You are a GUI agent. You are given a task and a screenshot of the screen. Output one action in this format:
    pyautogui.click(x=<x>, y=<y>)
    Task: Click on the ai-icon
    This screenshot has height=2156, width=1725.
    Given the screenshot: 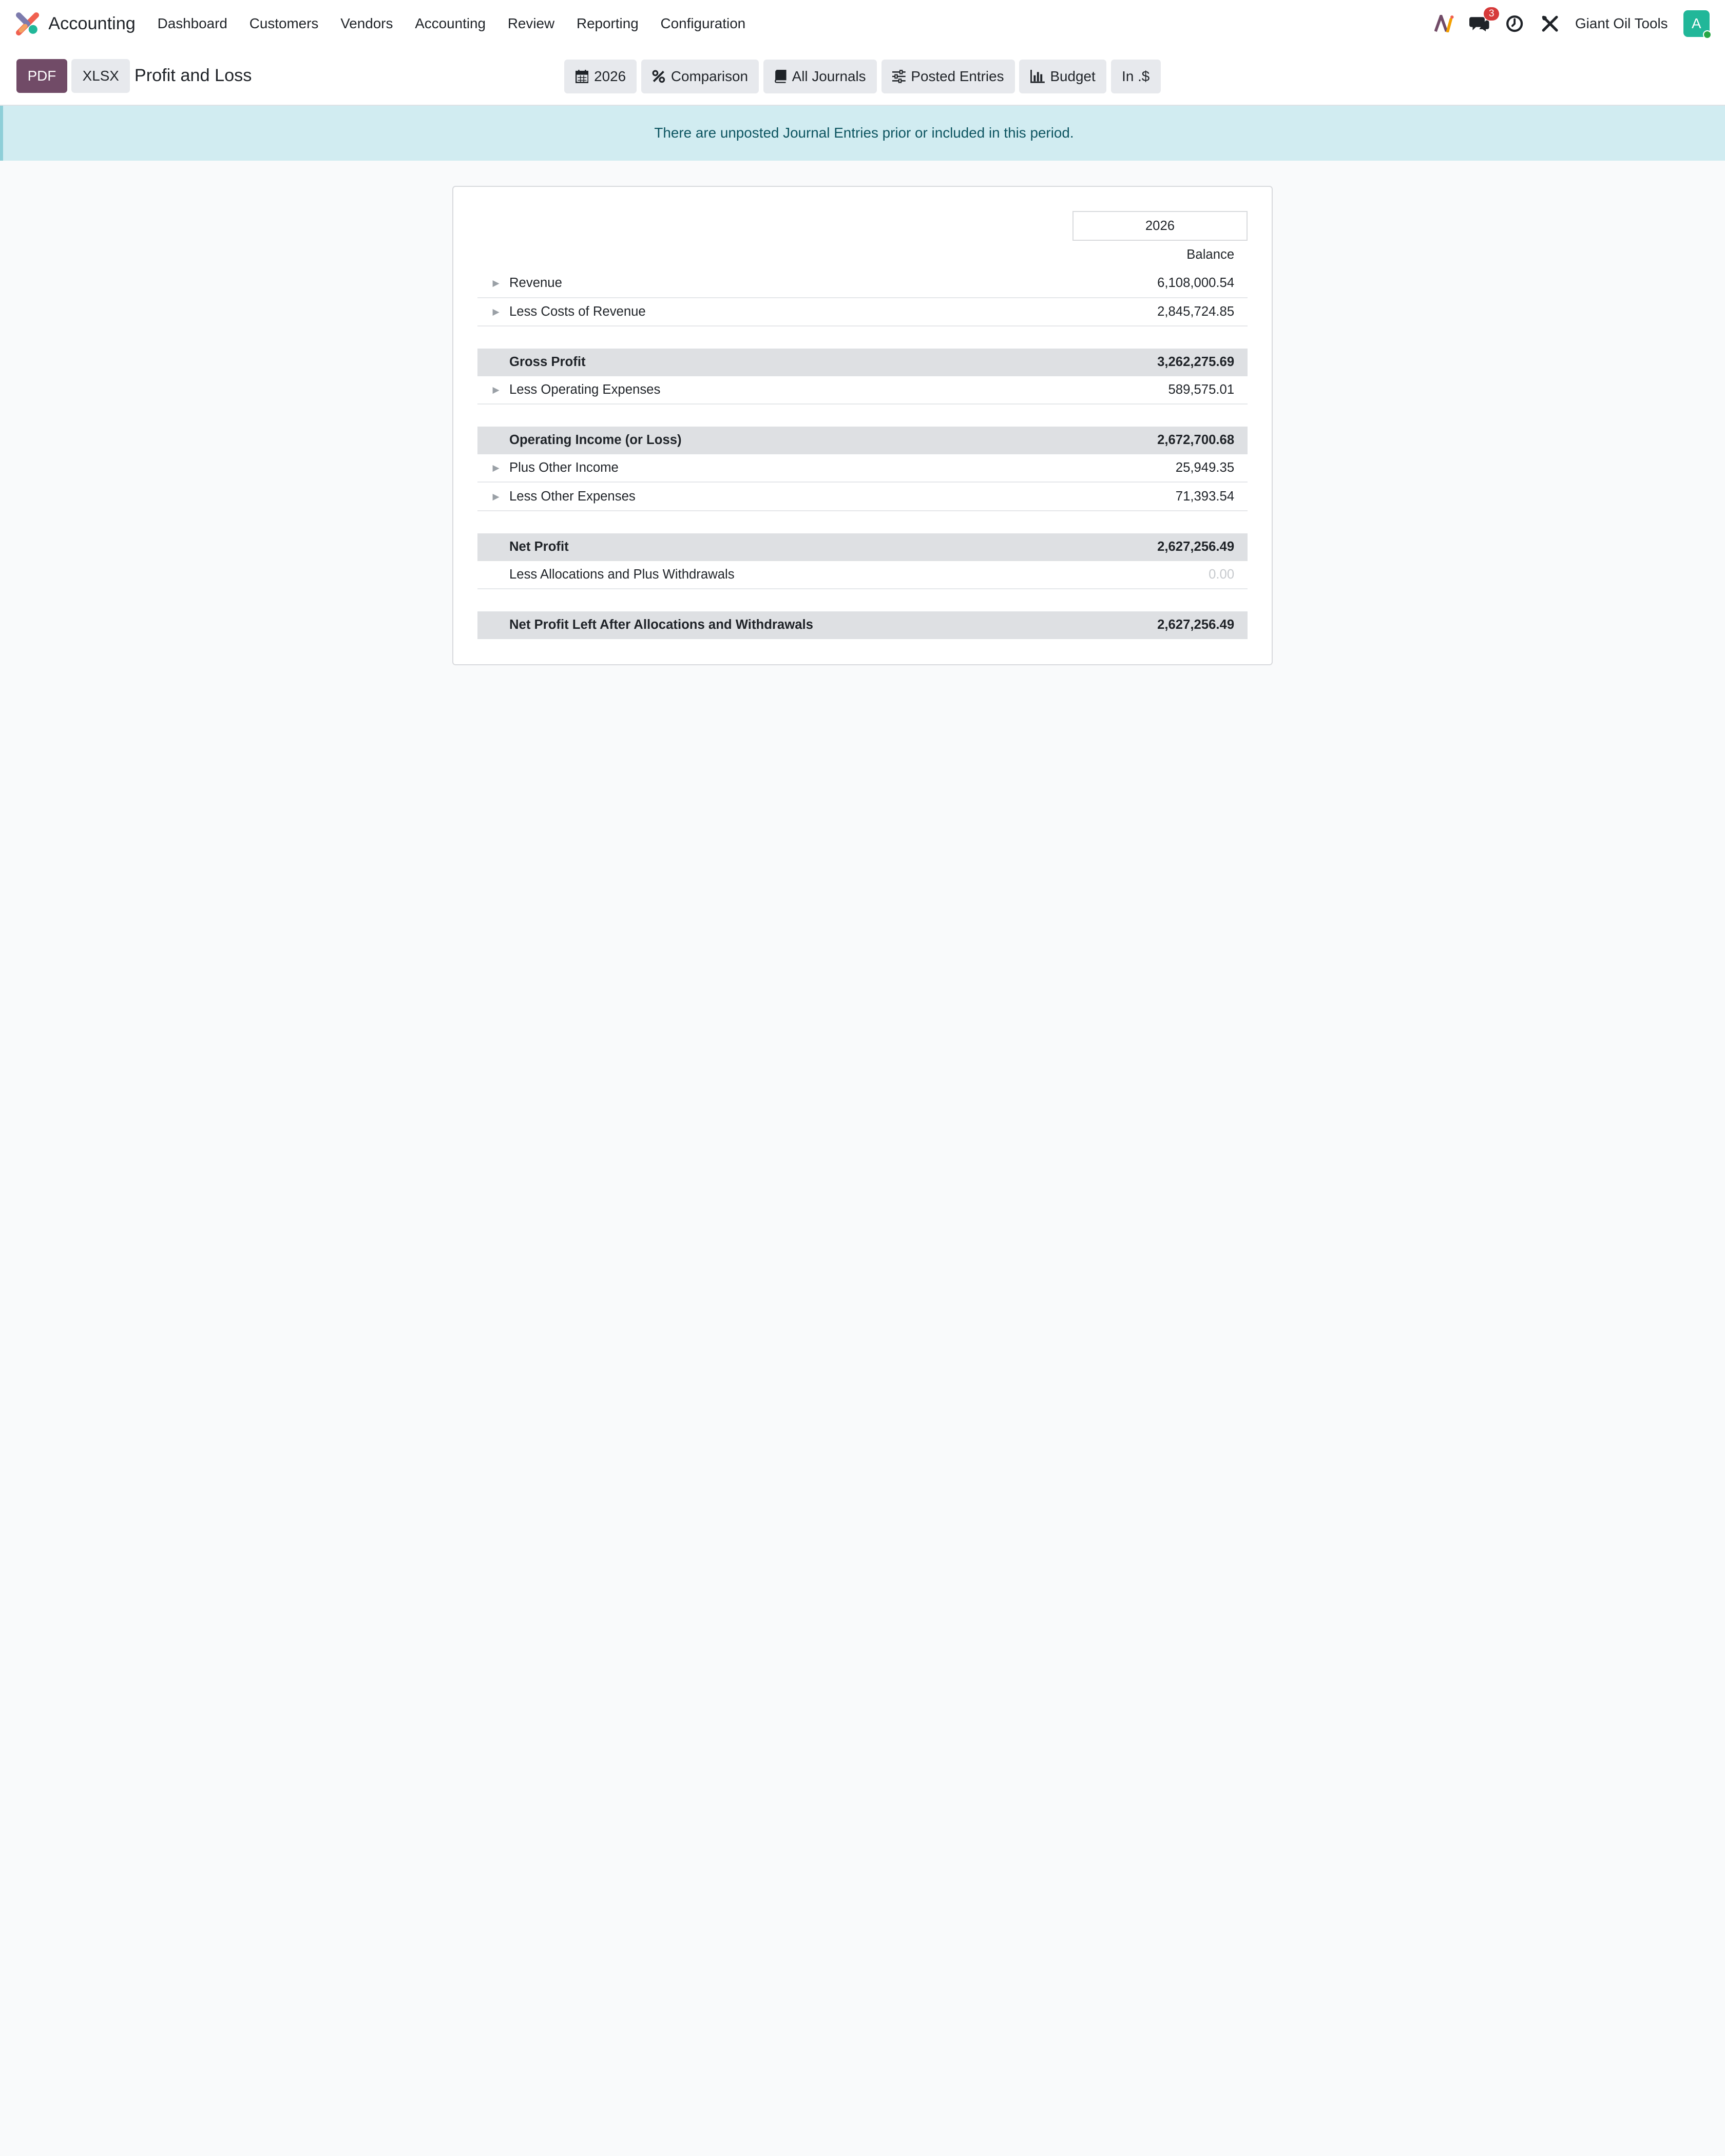 What is the action you would take?
    pyautogui.click(x=1444, y=24)
    